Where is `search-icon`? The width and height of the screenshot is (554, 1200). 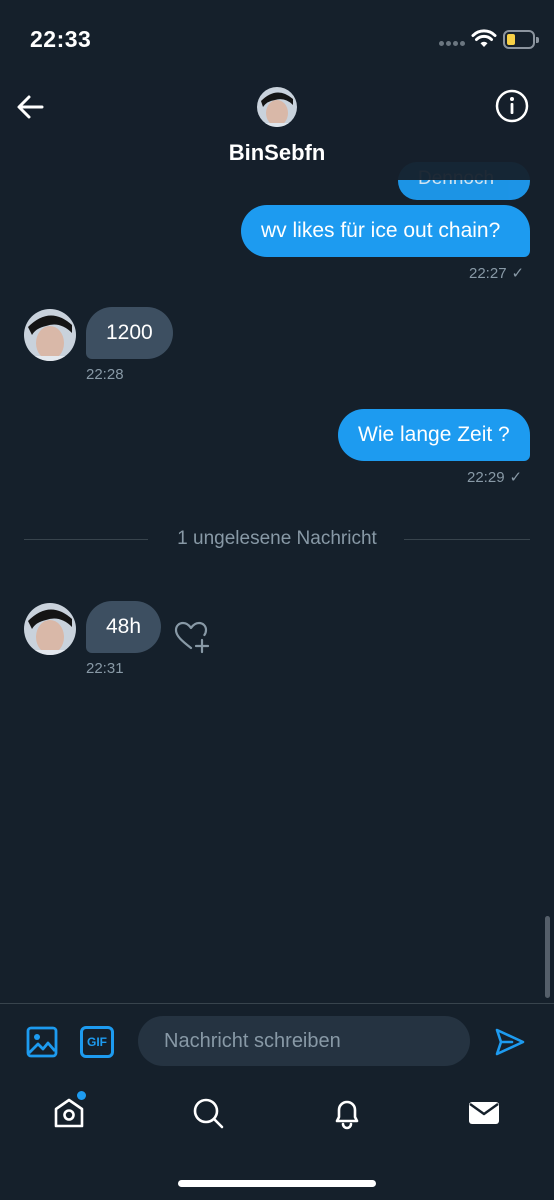
search-icon is located at coordinates (208, 1113).